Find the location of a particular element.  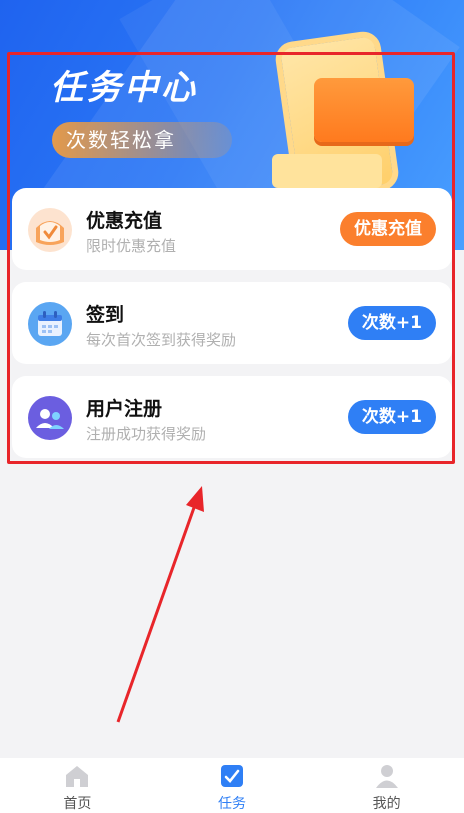

register-button: 次数+1 is located at coordinates (391, 417).